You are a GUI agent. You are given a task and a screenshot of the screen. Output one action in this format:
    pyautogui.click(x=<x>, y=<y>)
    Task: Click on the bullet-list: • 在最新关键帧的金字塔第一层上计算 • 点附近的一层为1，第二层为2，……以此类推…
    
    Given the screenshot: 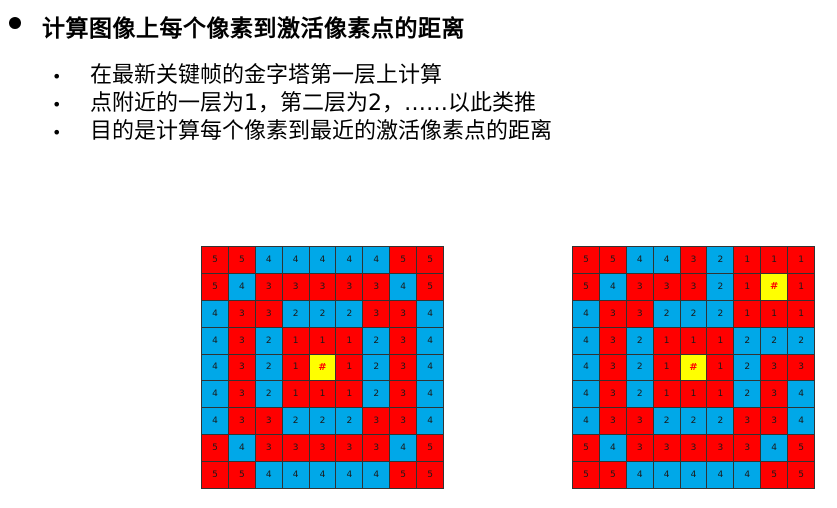 What is the action you would take?
    pyautogui.click(x=302, y=104)
    